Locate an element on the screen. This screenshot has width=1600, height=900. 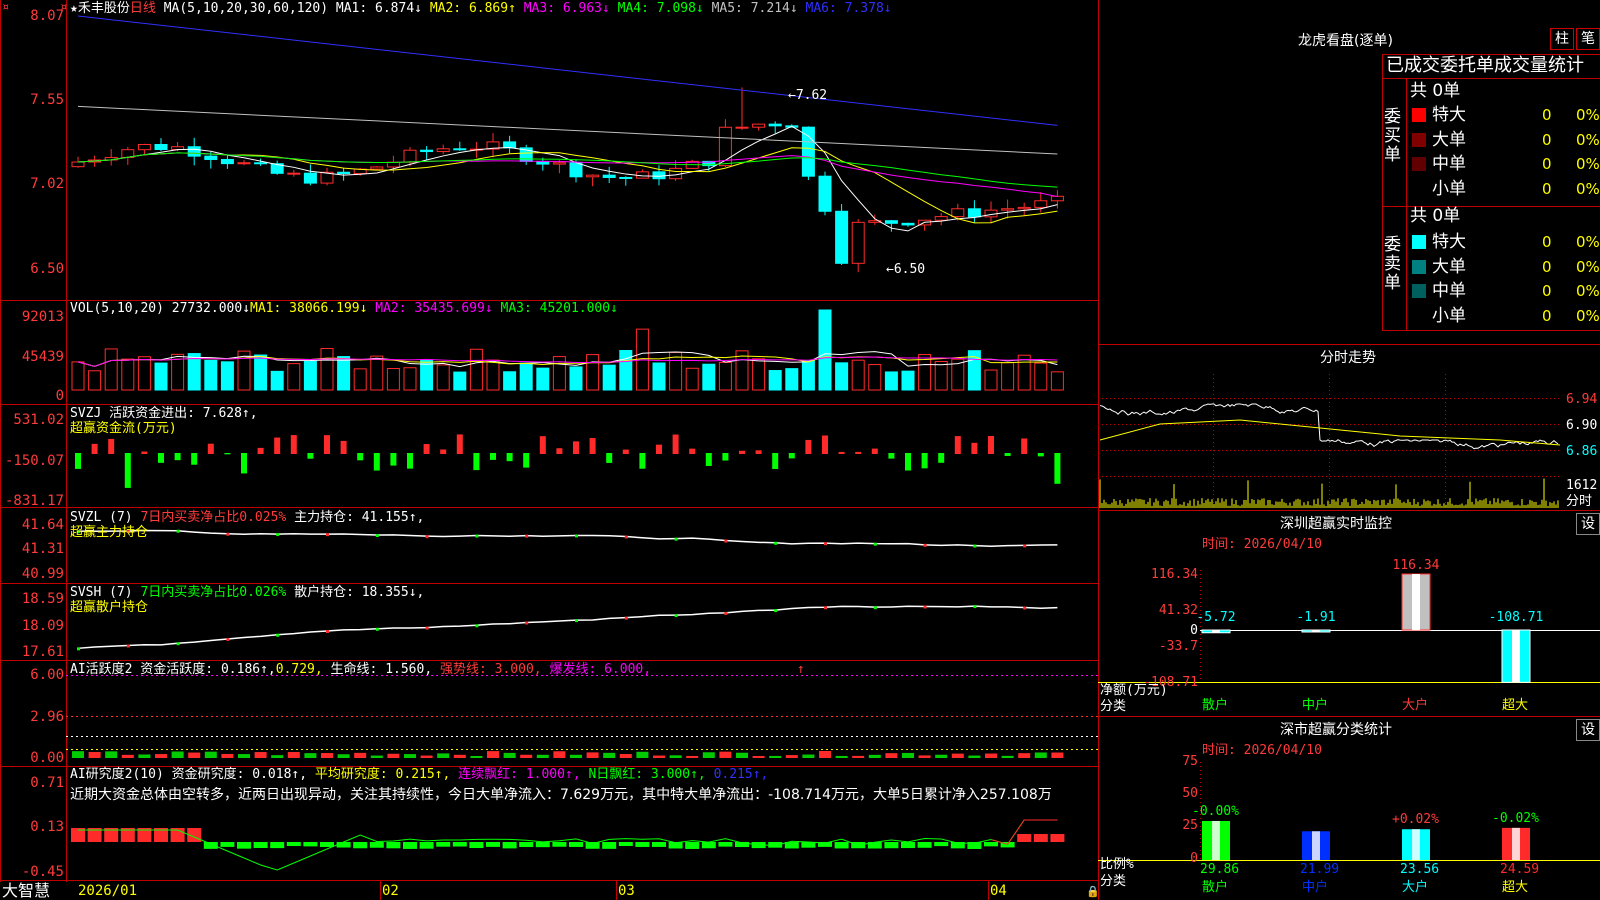
lock-icon: 🔒 is located at coordinates (1093, 891).